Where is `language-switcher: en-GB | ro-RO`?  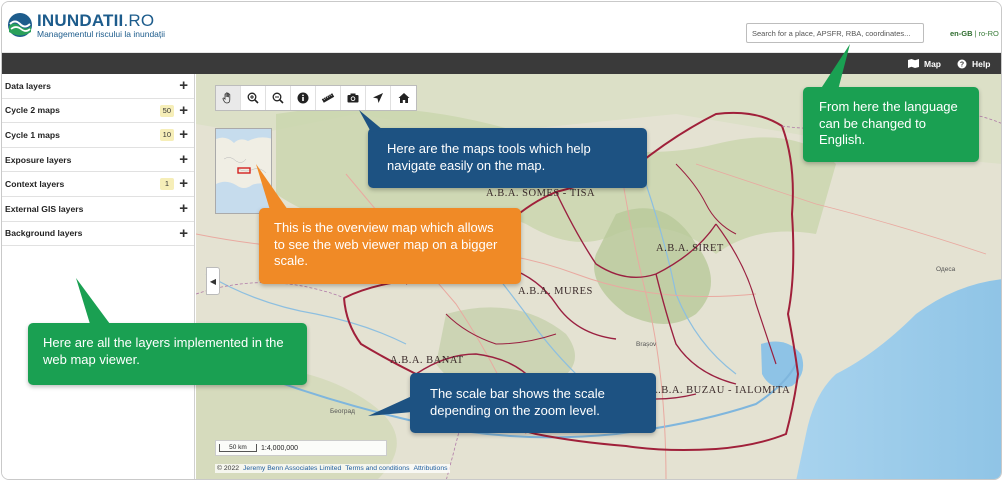 language-switcher: en-GB | ro-RO is located at coordinates (974, 33).